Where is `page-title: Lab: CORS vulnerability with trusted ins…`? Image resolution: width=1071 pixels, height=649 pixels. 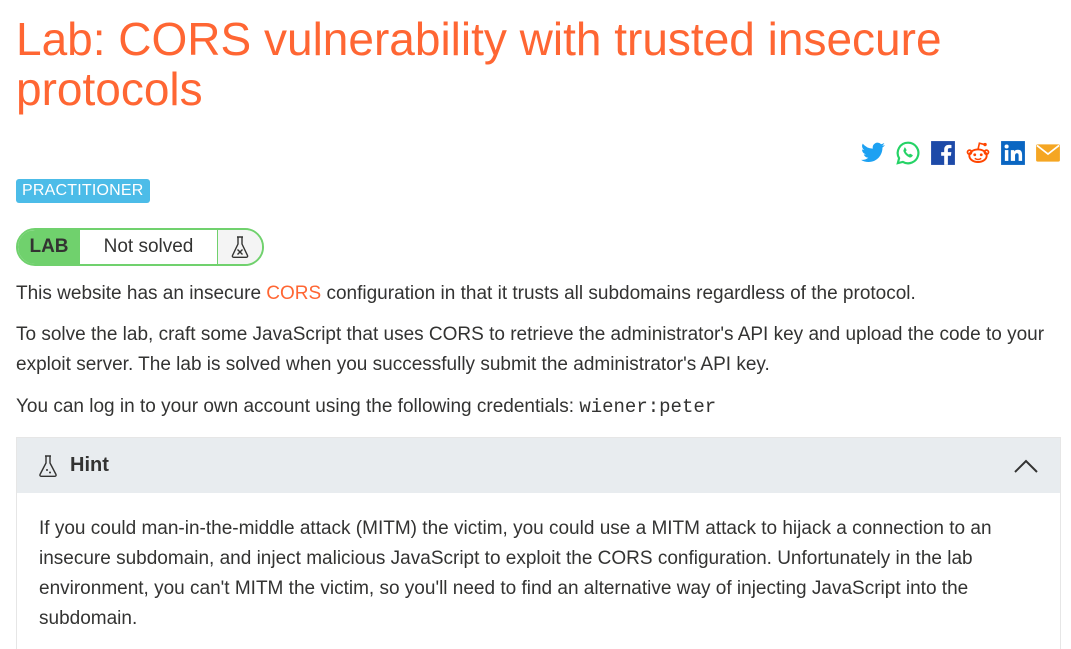
page-title: Lab: CORS vulnerability with trusted ins… is located at coordinates (479, 64).